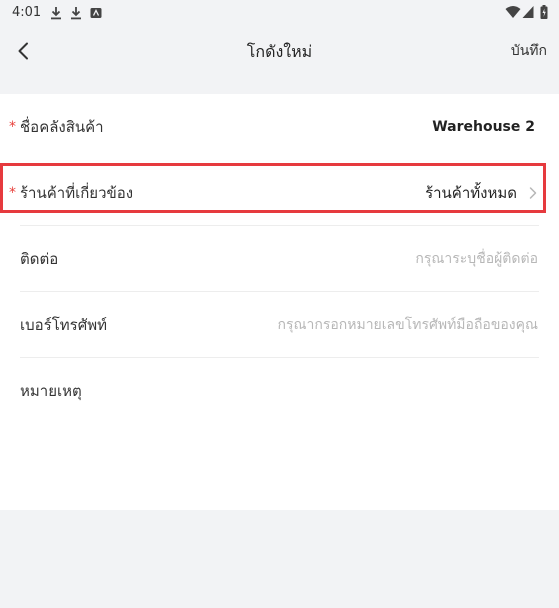 Image resolution: width=559 pixels, height=608 pixels. I want to click on contact-row: ติดต่อ กรุณาระบุชื่อผู้ติดต่อ, so click(279, 259).